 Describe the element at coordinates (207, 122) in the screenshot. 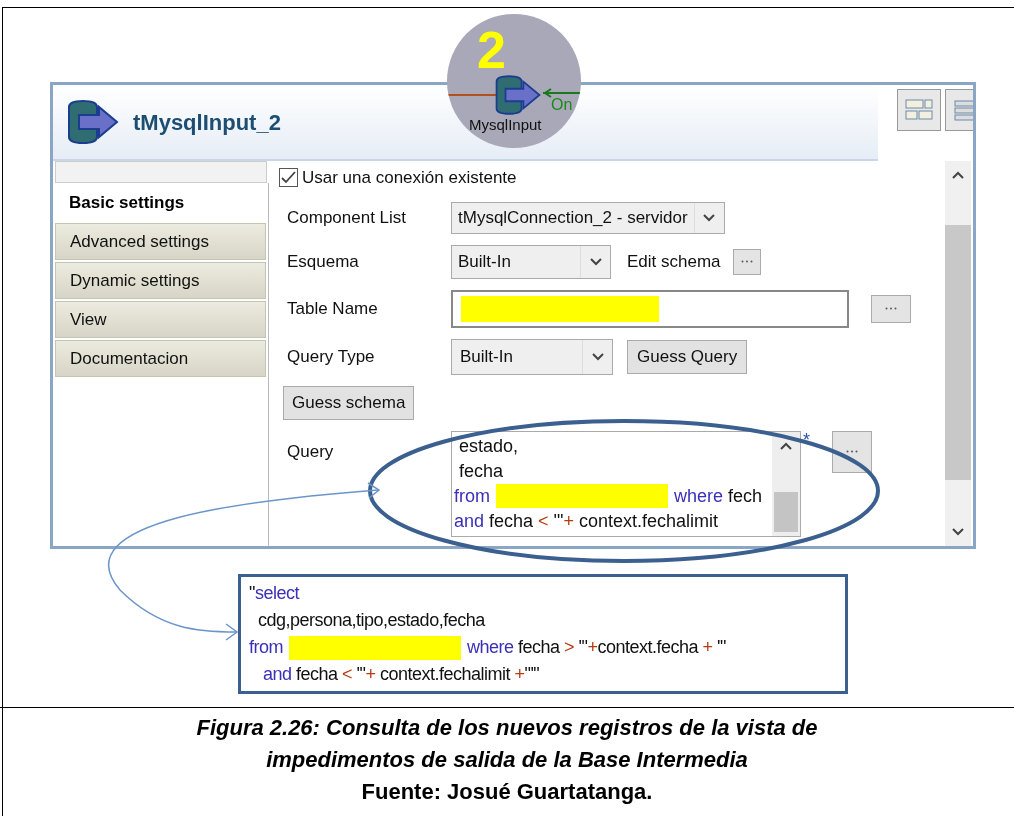

I see `component-title: tMysqlInput_2` at that location.